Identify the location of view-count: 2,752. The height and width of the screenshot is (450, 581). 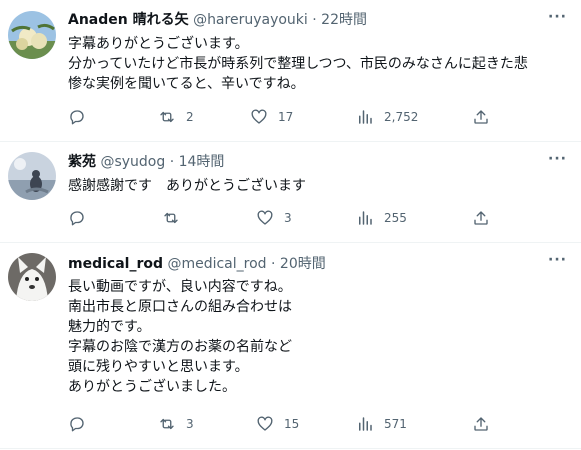
(401, 117).